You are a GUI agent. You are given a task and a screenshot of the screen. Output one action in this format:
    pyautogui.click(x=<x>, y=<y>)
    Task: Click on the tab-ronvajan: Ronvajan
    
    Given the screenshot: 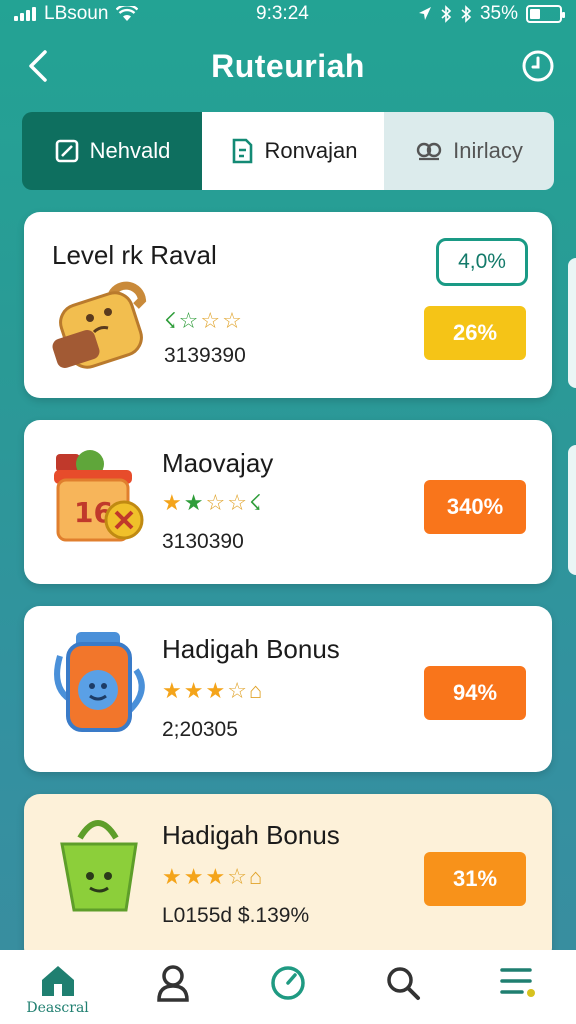 What is the action you would take?
    pyautogui.click(x=293, y=151)
    